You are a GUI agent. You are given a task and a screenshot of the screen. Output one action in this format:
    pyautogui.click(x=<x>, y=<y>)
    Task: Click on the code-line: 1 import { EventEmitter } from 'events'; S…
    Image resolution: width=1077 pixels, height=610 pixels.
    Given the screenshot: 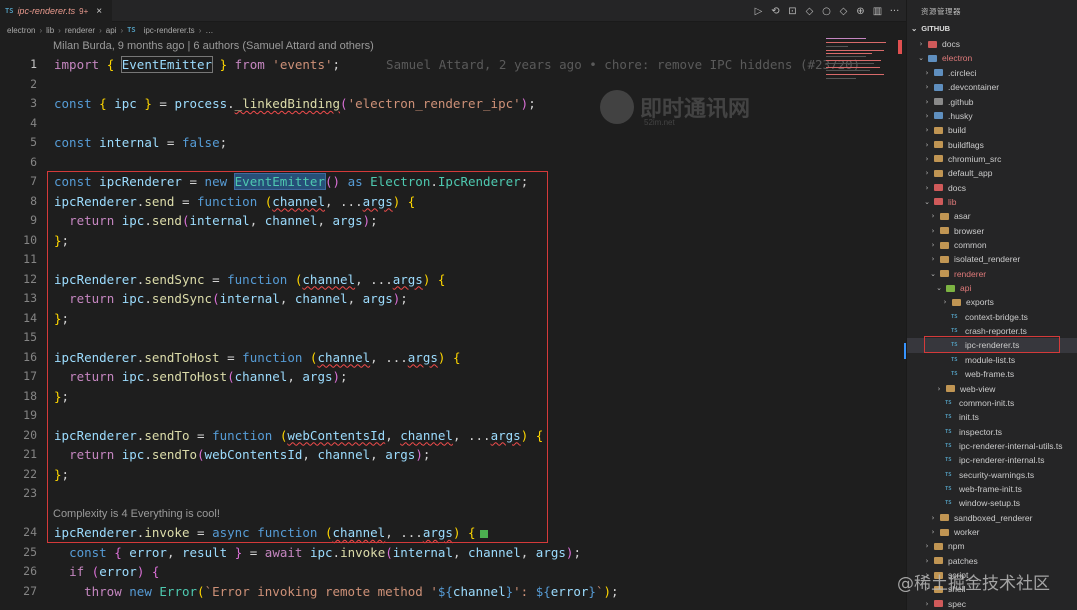 What is the action you would take?
    pyautogui.click(x=430, y=65)
    